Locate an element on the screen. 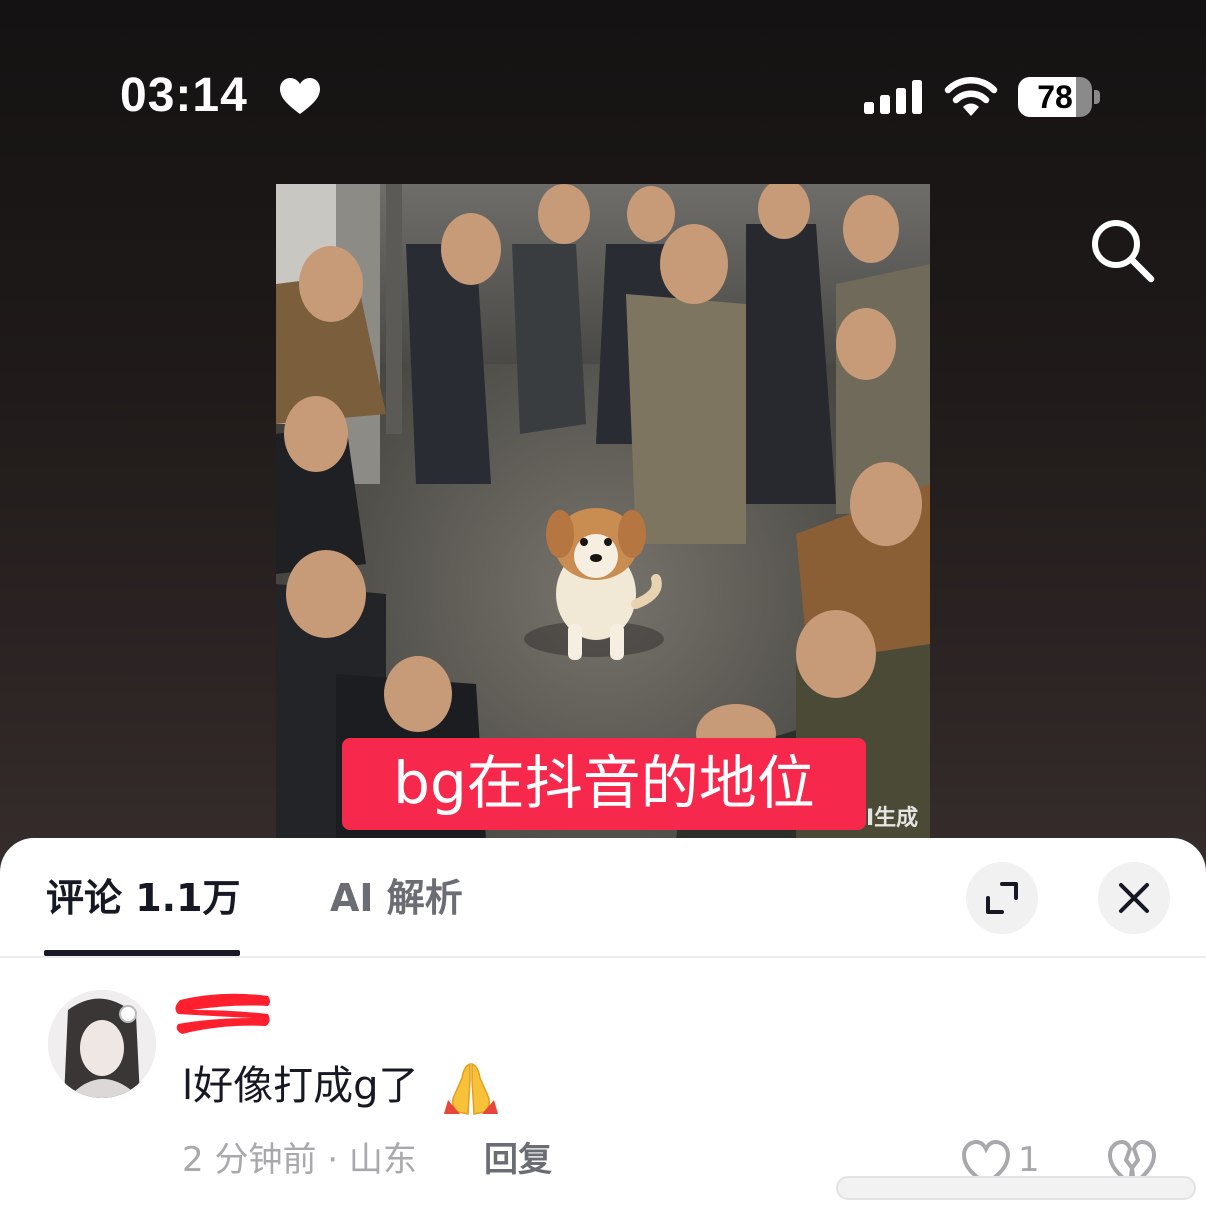 Image resolution: width=1206 pixels, height=1216 pixels. folded-hands-emoji-icon is located at coordinates (471, 1088).